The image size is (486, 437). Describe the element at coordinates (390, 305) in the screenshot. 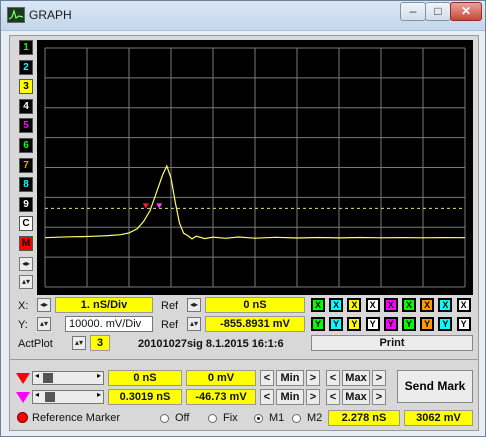

I see `x-toggle-5: X` at that location.